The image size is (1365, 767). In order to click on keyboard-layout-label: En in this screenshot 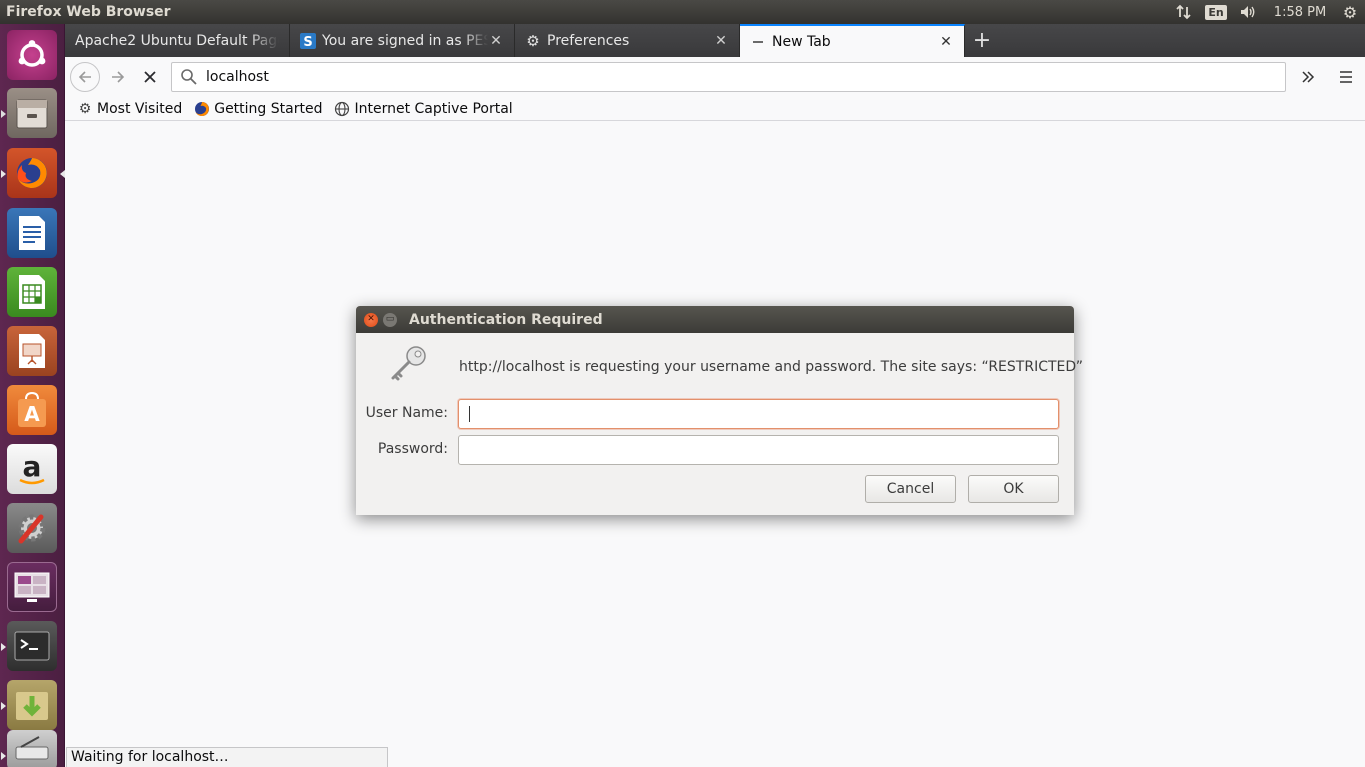, I will do `click(1216, 12)`.